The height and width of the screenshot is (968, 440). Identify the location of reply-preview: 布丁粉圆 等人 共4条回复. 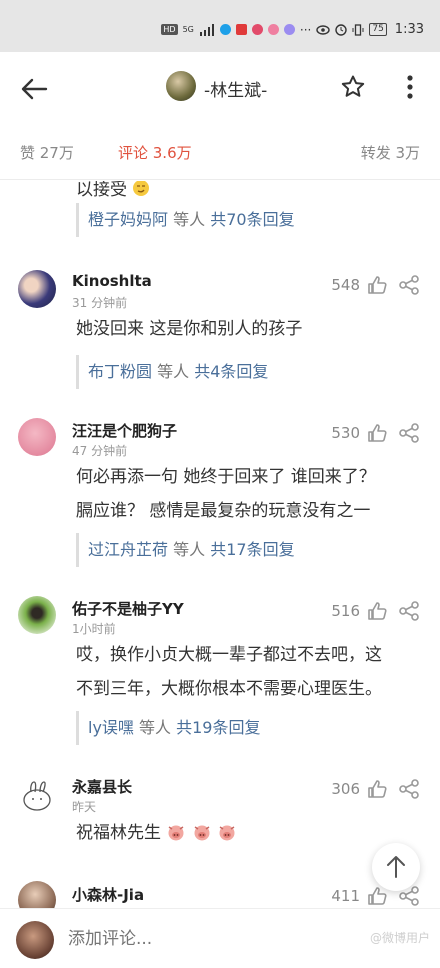
(251, 372).